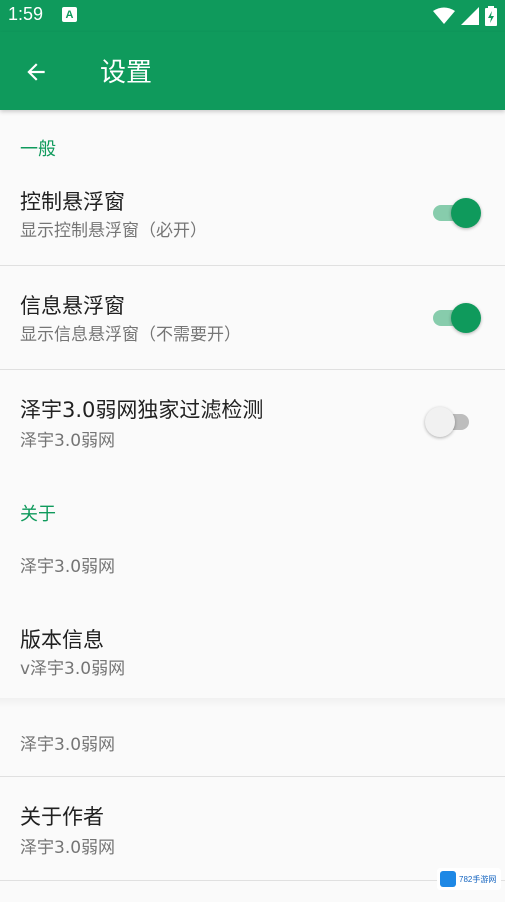  I want to click on watermark: 782手游网, so click(469, 879).